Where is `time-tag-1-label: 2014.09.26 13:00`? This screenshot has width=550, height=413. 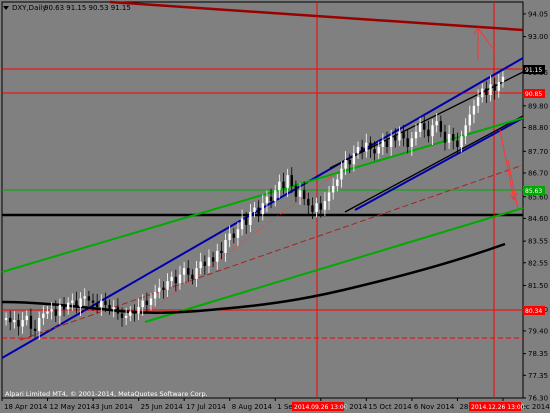
time-tag-1-label: 2014.09.26 13:00 is located at coordinates (321, 407).